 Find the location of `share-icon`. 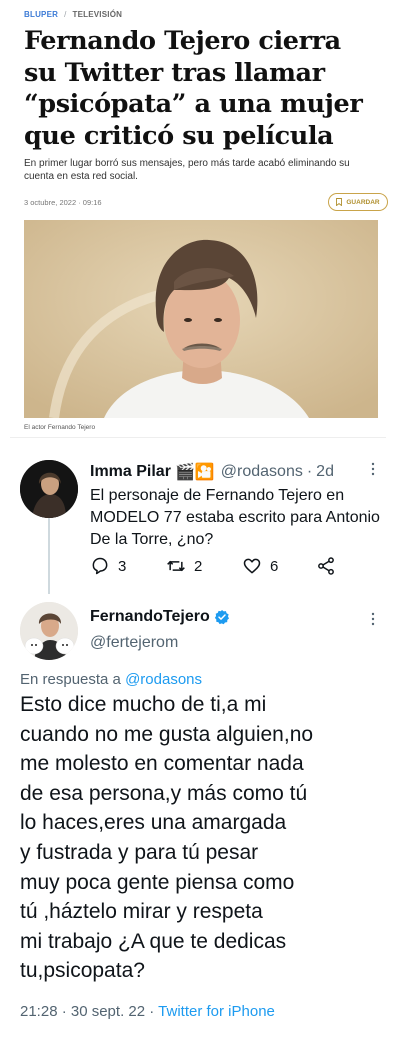

share-icon is located at coordinates (326, 566).